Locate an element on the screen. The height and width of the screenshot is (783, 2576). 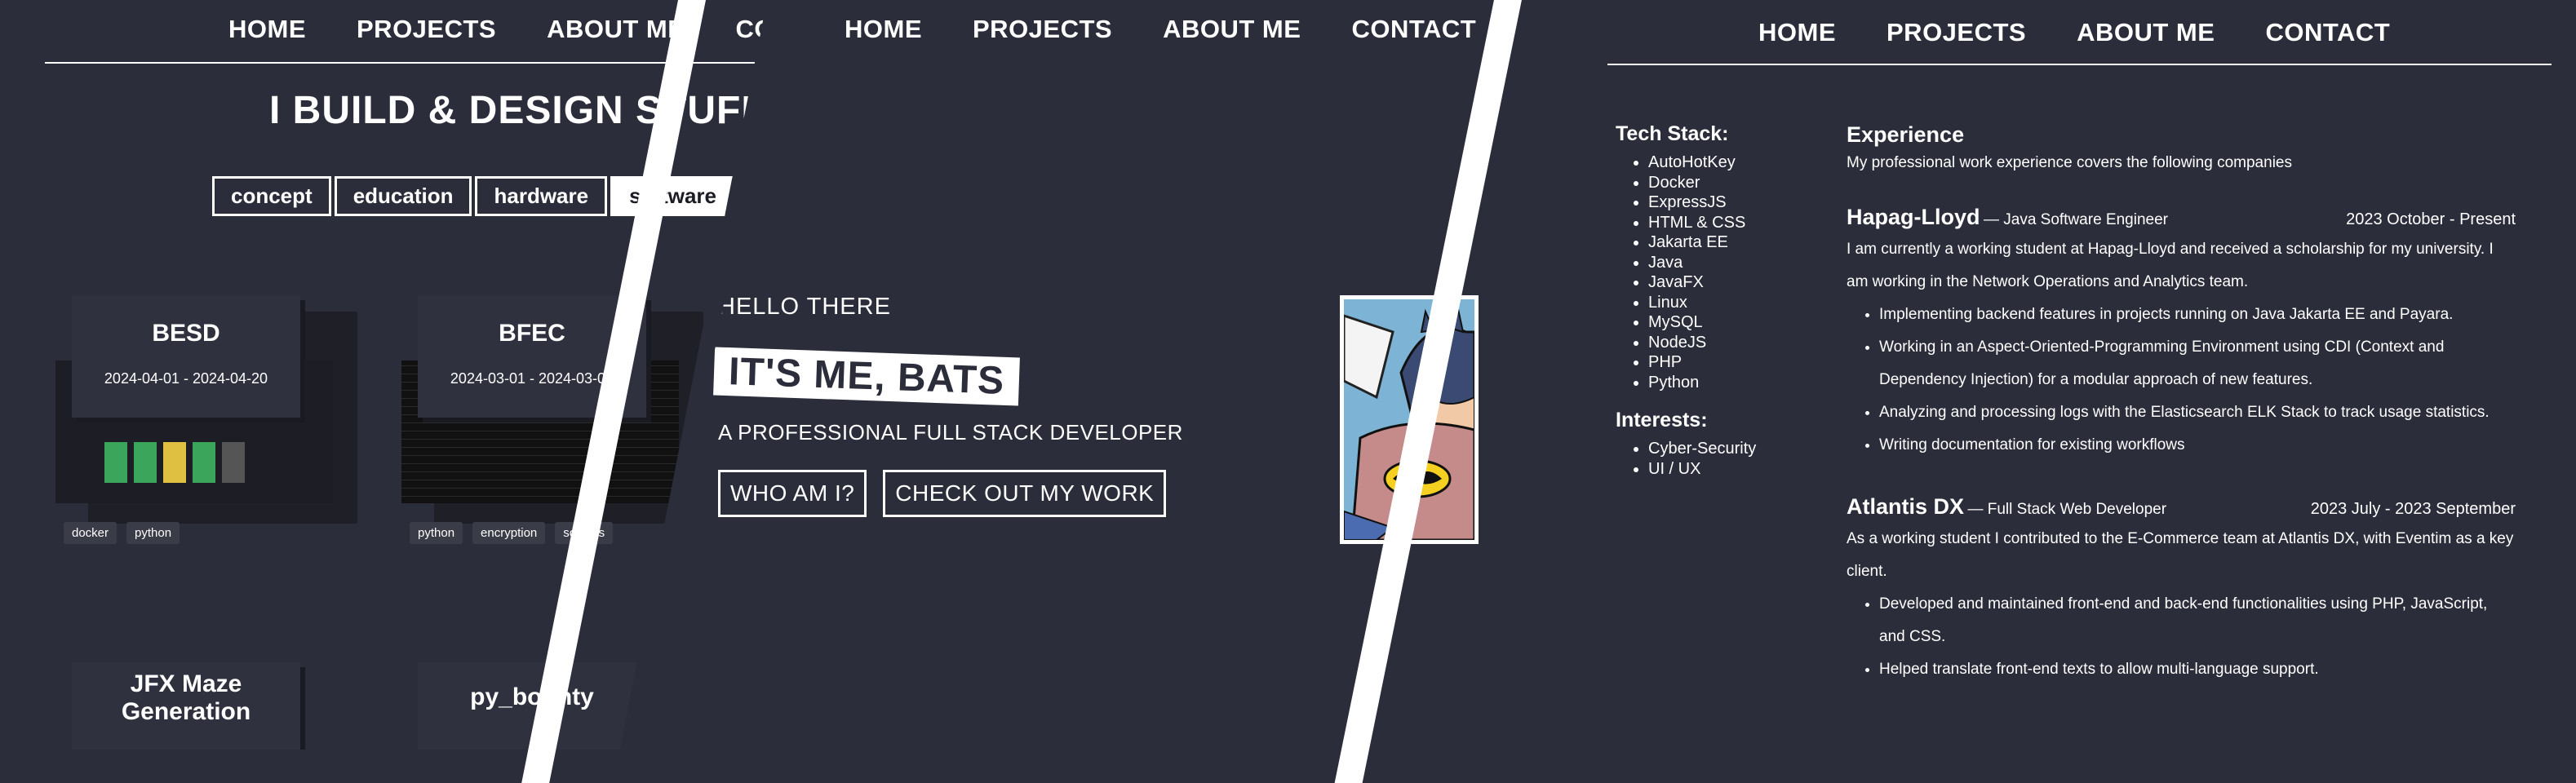
tag: docker is located at coordinates (90, 533).